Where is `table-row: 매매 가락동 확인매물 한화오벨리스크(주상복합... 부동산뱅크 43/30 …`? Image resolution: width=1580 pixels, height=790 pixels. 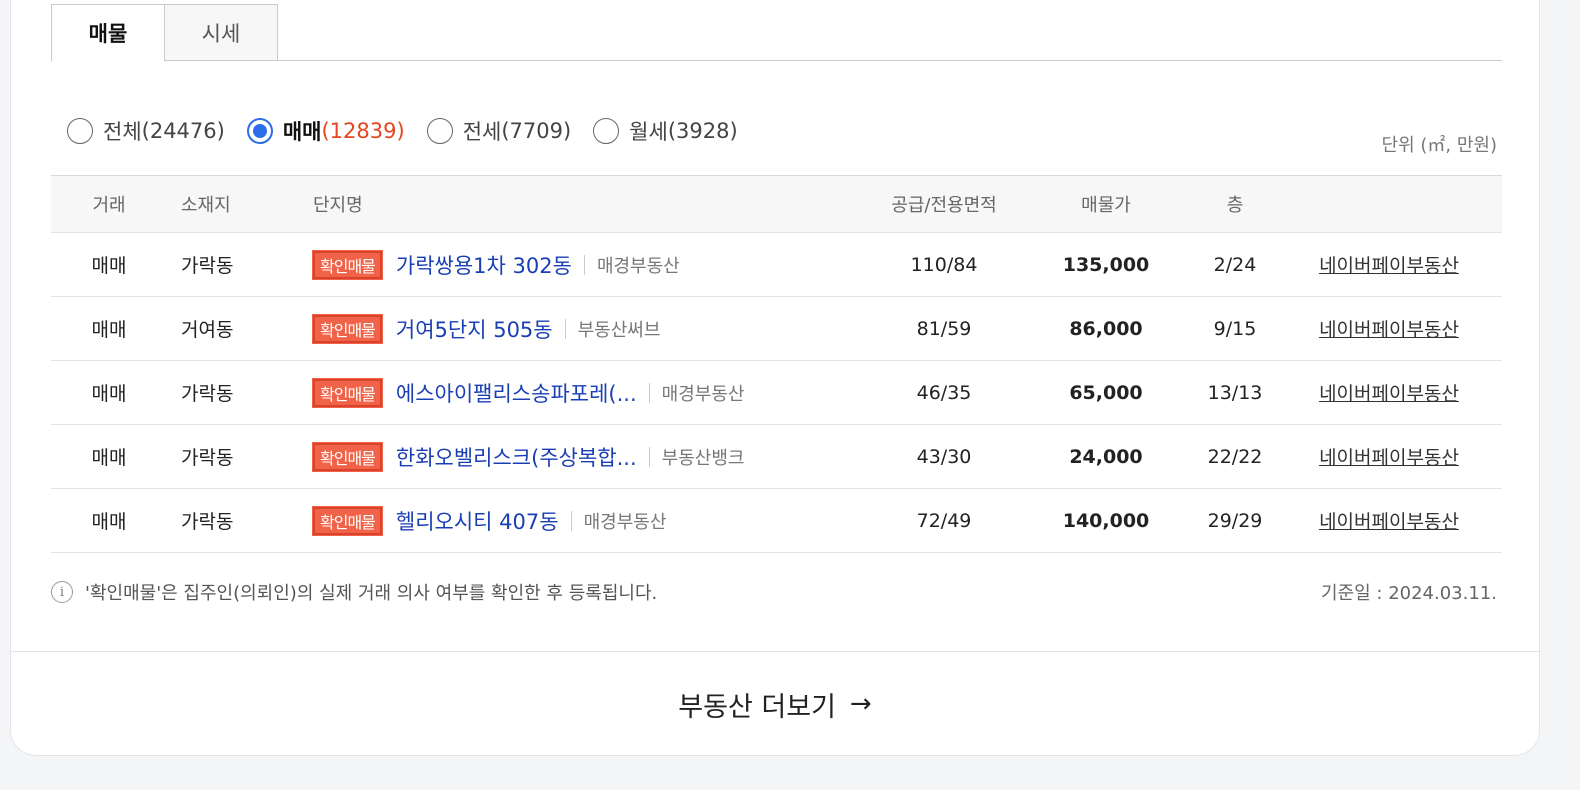
table-row: 매매 가락동 확인매물 한화오벨리스크(주상복합... 부동산뱅크 43/30 … is located at coordinates (776, 457).